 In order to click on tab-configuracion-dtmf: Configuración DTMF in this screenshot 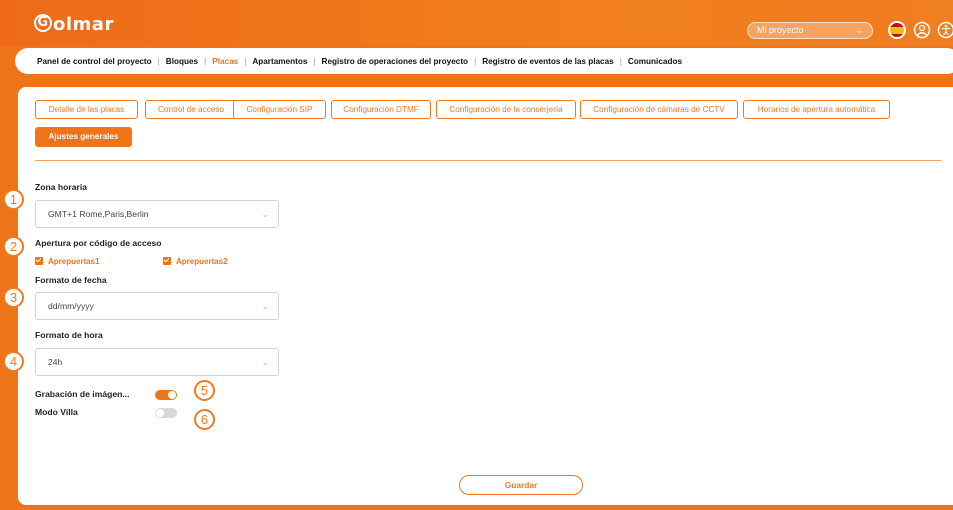, I will do `click(381, 109)`.